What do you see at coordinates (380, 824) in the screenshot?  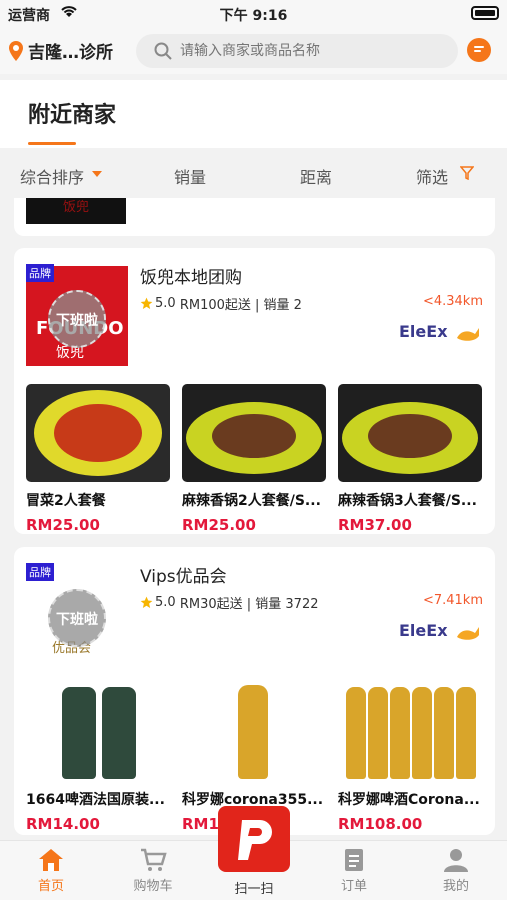 I see `product-price: RM108.00` at bounding box center [380, 824].